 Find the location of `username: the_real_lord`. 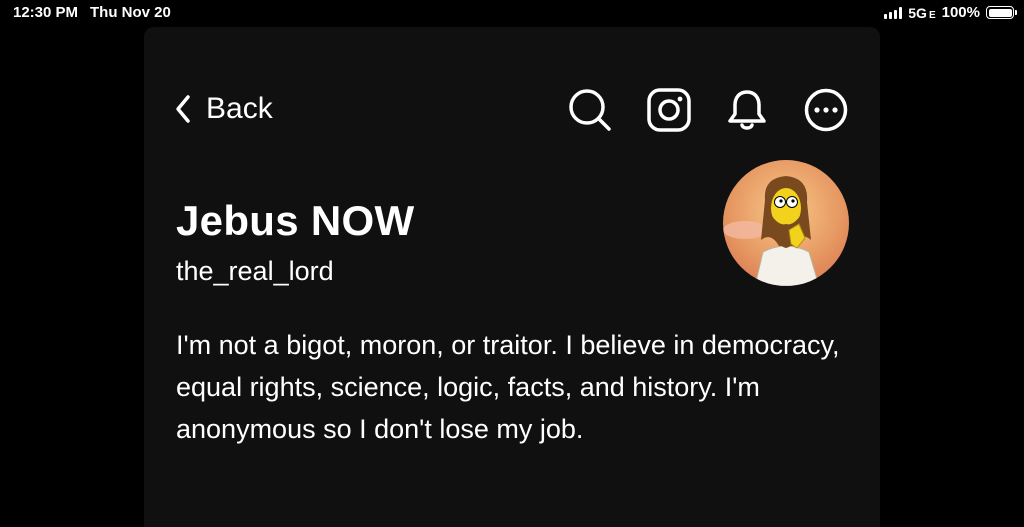

username: the_real_lord is located at coordinates (255, 271).